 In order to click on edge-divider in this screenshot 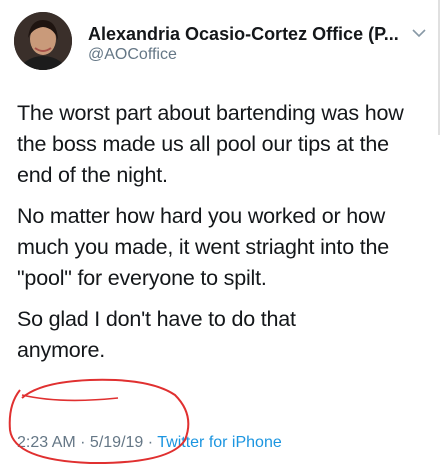, I will do `click(439, 67)`.